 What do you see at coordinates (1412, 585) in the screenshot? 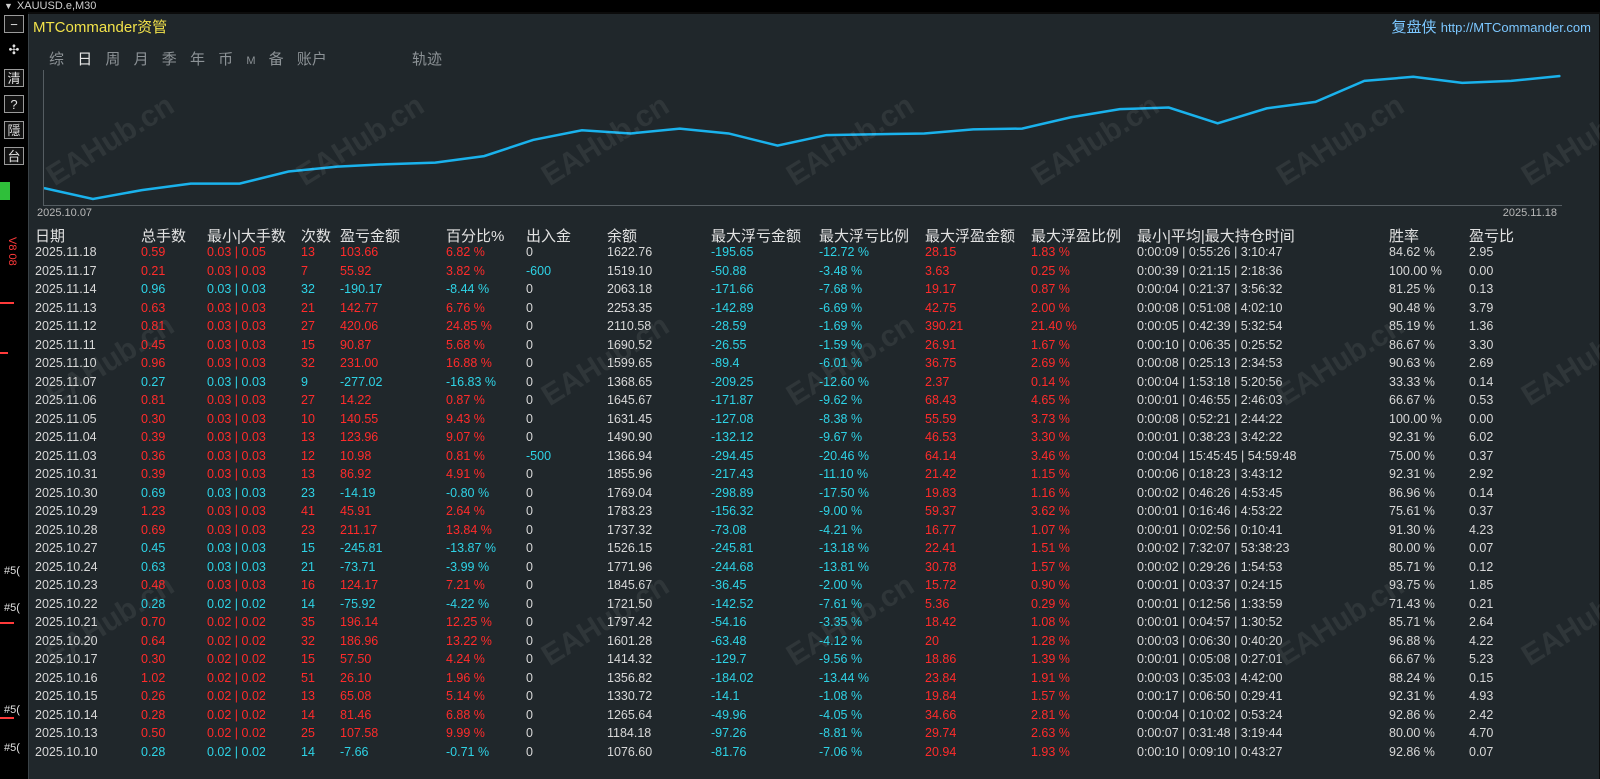
I see `table-cell: 93.75 %` at bounding box center [1412, 585].